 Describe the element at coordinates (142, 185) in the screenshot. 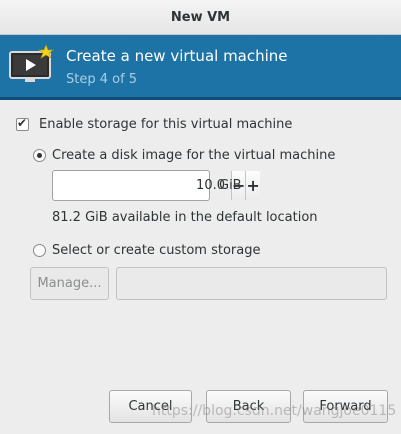

I see `disk-size-input` at that location.